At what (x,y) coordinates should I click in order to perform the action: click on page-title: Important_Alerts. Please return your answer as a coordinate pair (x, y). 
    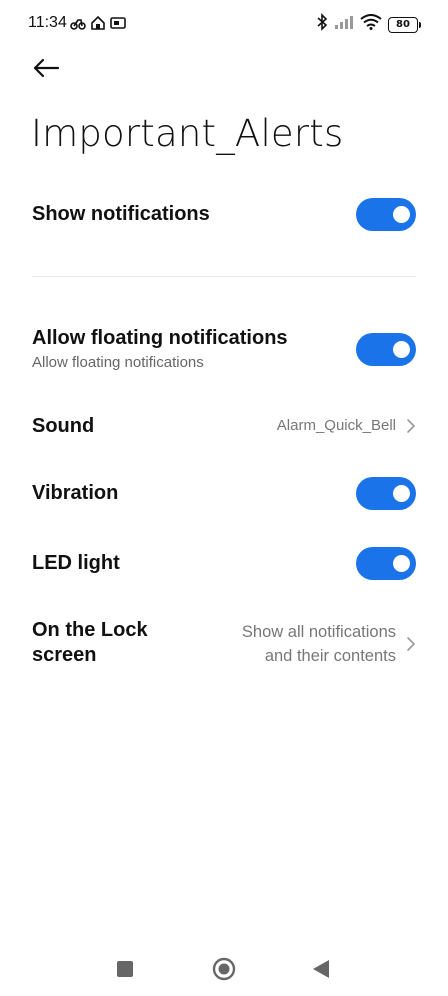
    Looking at the image, I should click on (187, 133).